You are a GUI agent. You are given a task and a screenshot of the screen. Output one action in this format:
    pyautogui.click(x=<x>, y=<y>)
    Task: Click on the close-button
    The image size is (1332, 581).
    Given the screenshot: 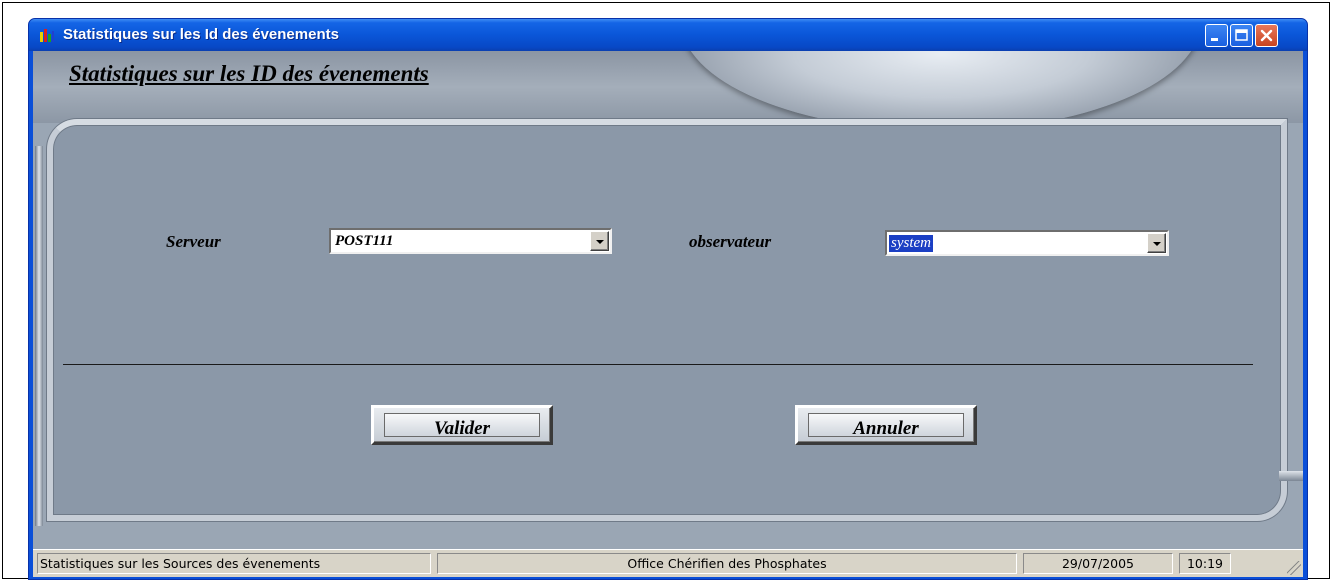 What is the action you would take?
    pyautogui.click(x=1266, y=35)
    